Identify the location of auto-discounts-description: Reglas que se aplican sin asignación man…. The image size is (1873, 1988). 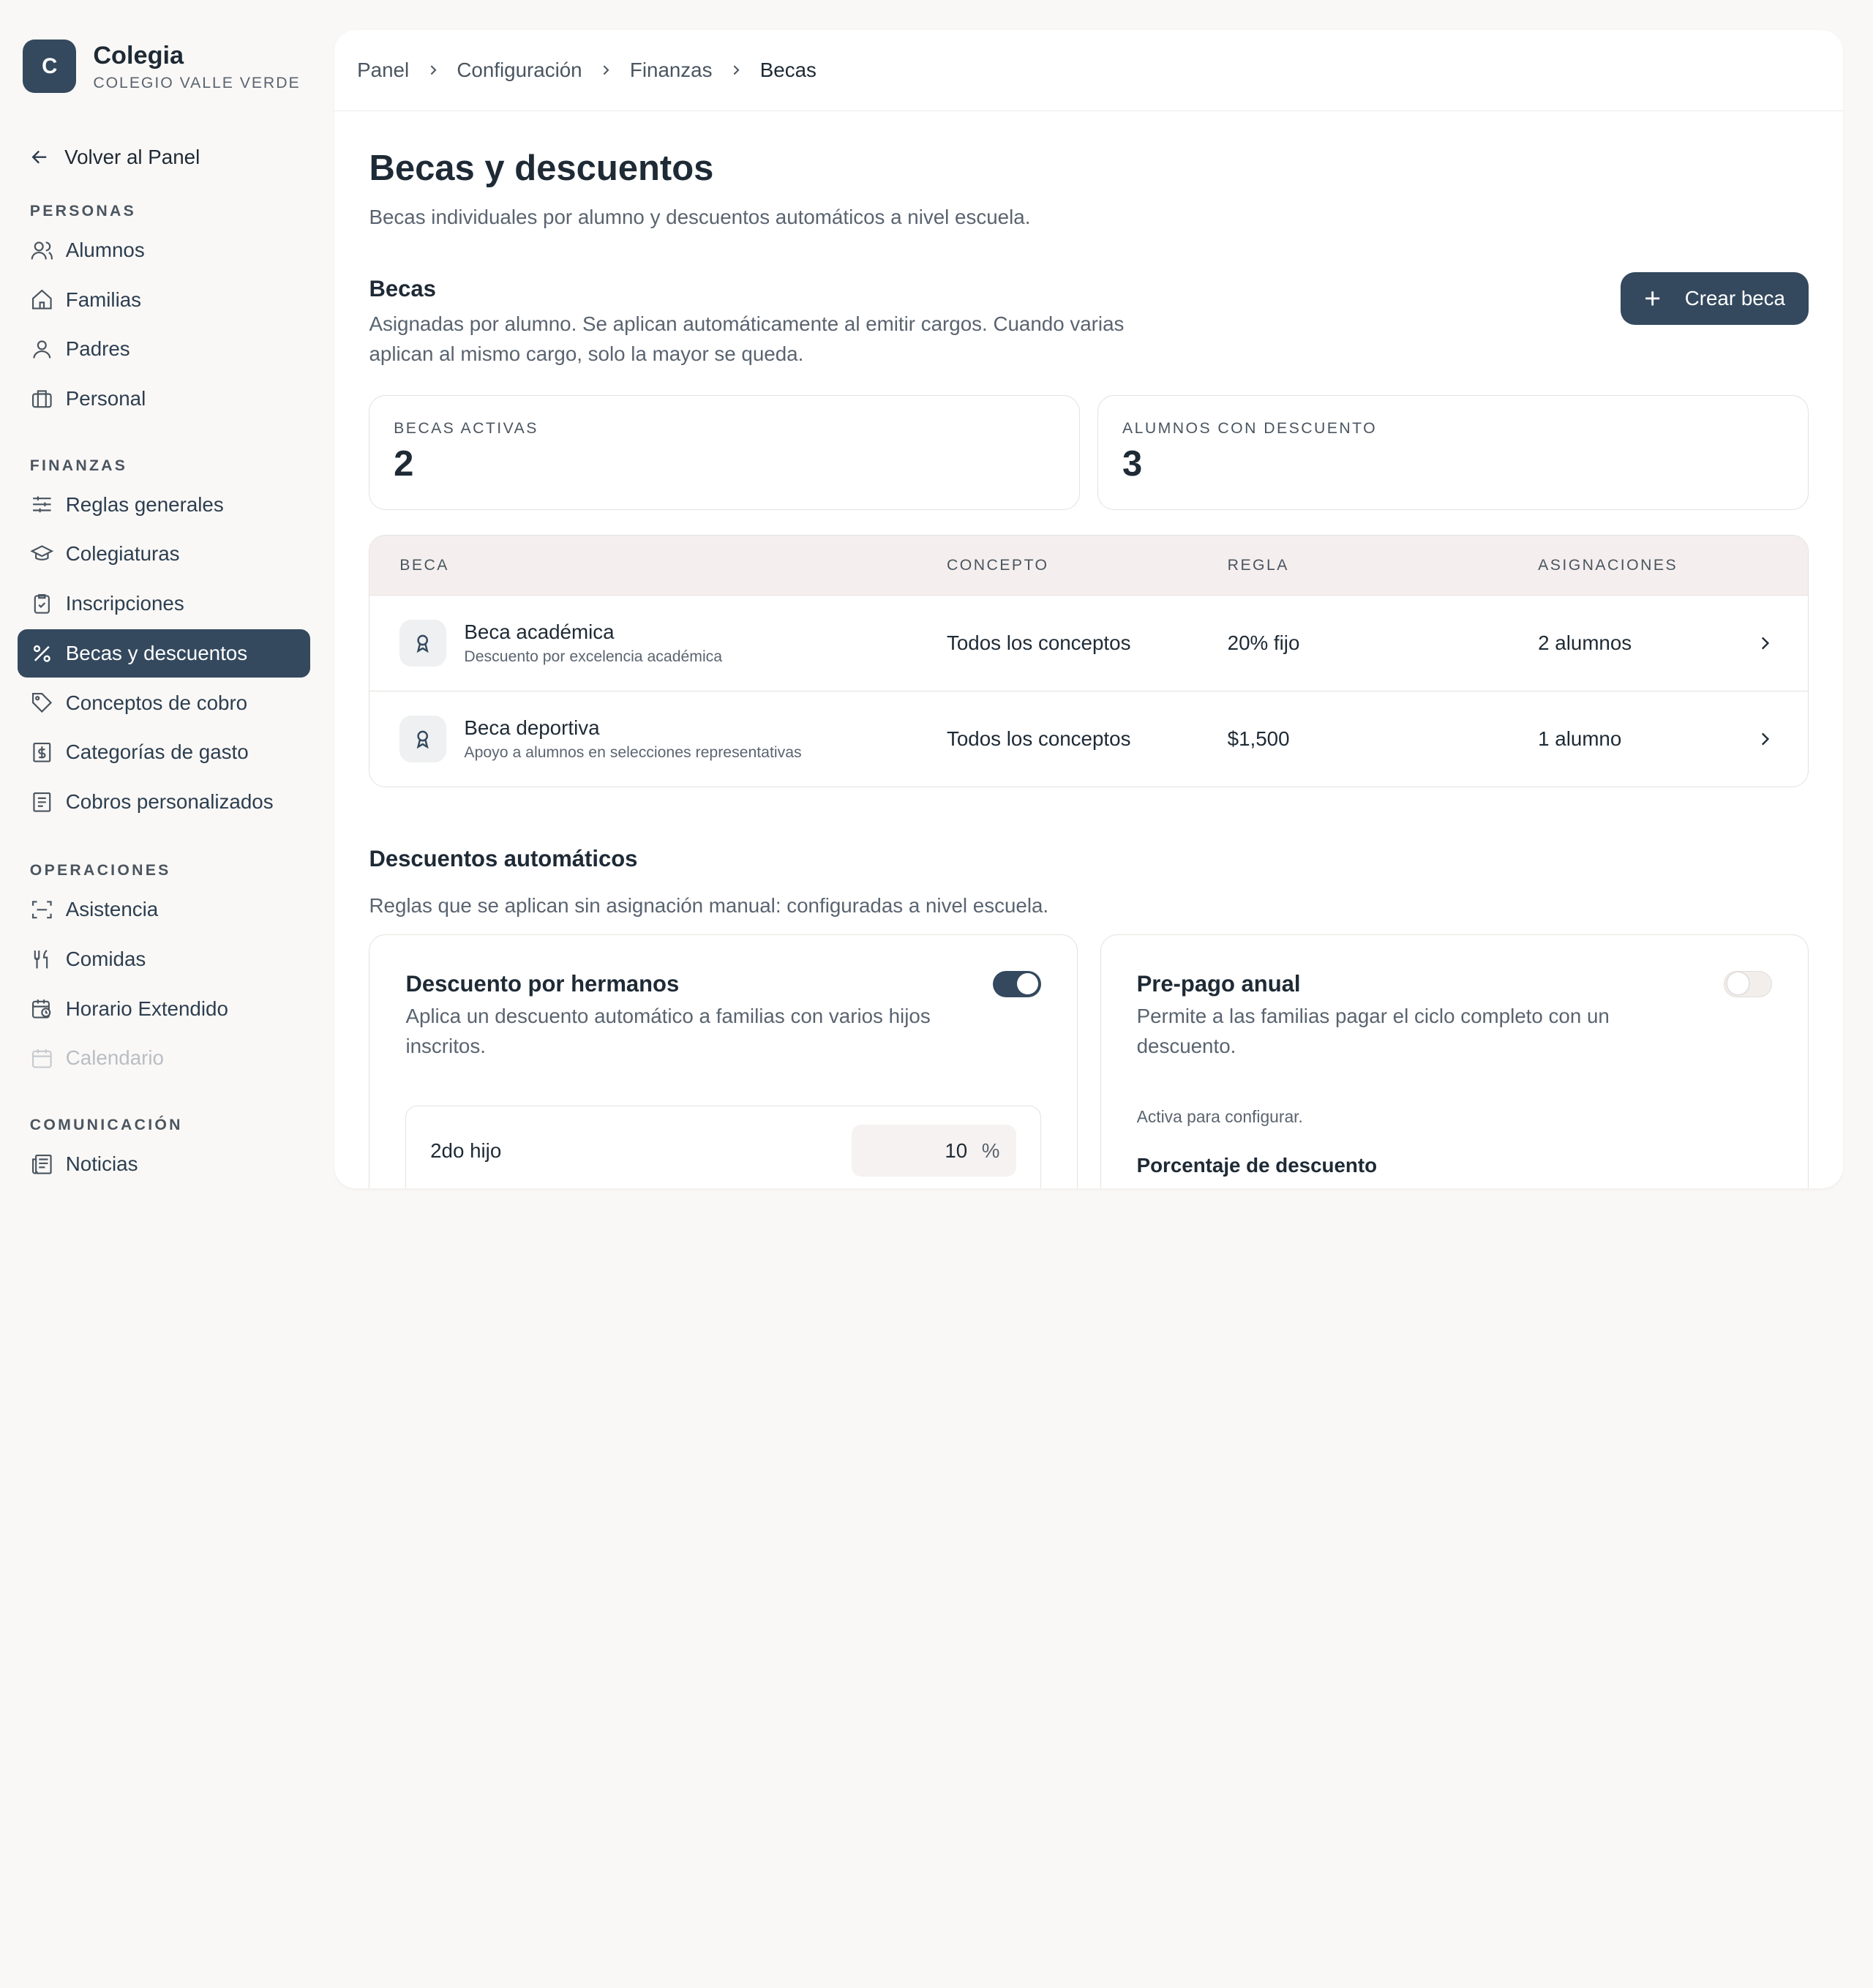
(709, 905).